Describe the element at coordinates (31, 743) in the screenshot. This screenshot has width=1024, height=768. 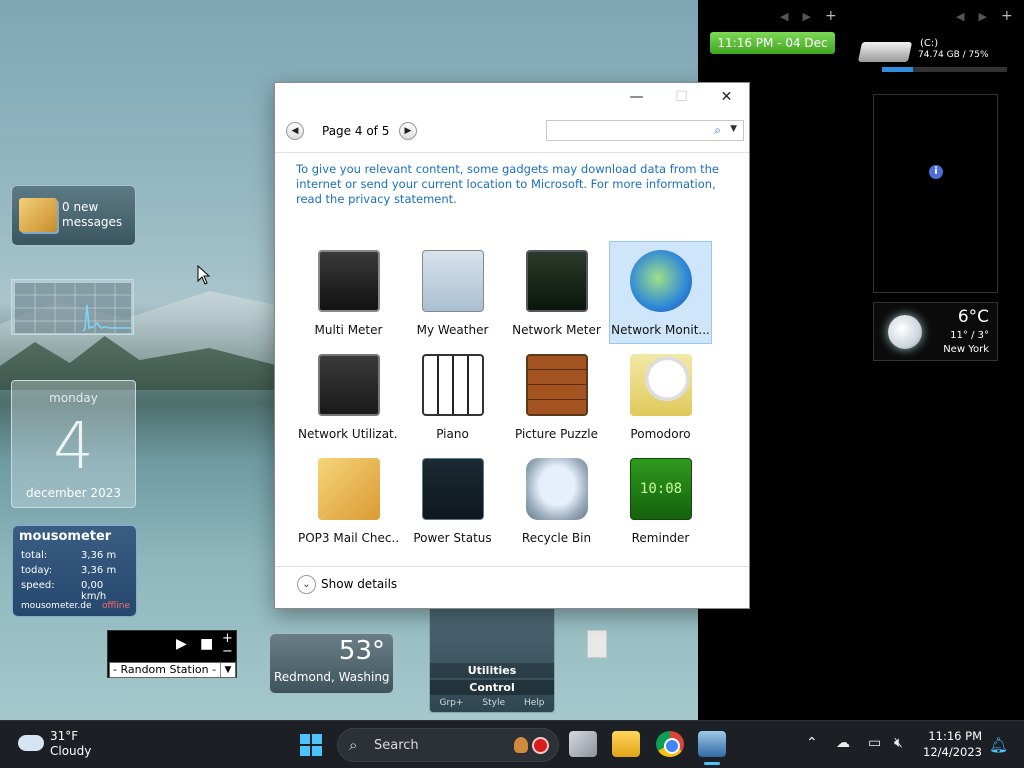
I see `cloud-icon` at that location.